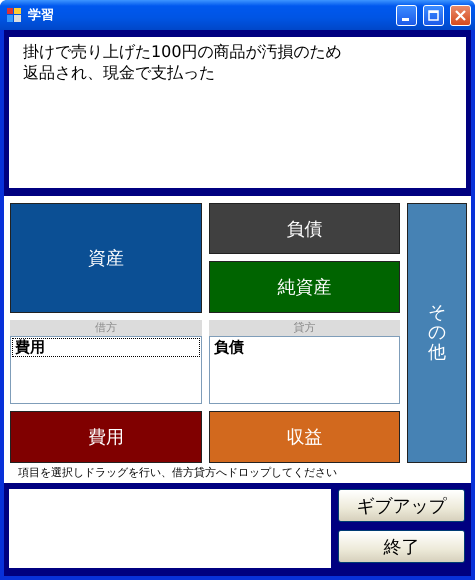 The height and width of the screenshot is (580, 475). Describe the element at coordinates (106, 328) in the screenshot. I see `list-header: 借方` at that location.